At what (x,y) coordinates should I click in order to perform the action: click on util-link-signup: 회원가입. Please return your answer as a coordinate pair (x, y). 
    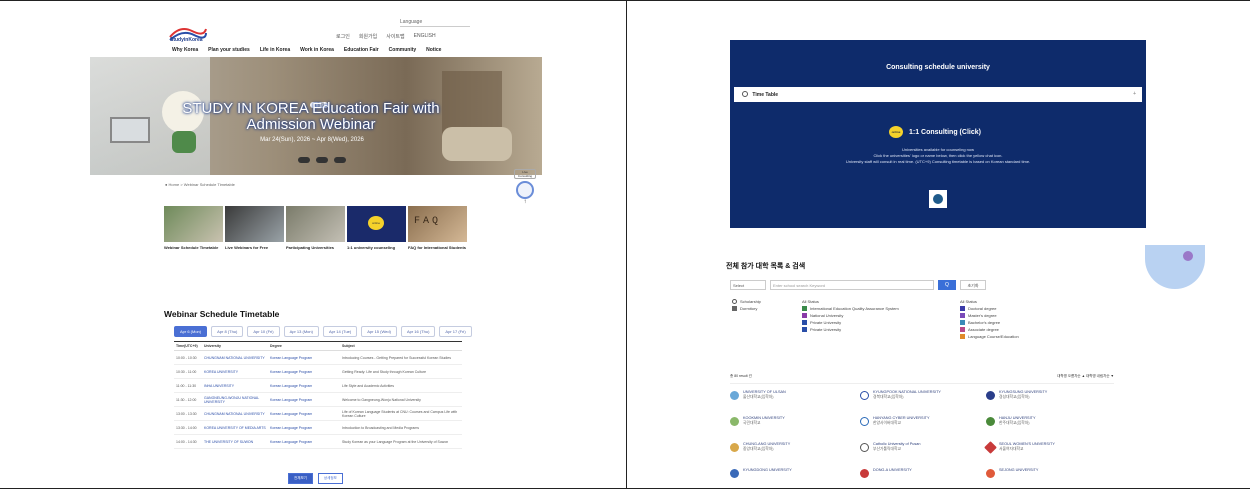
    Looking at the image, I should click on (368, 36).